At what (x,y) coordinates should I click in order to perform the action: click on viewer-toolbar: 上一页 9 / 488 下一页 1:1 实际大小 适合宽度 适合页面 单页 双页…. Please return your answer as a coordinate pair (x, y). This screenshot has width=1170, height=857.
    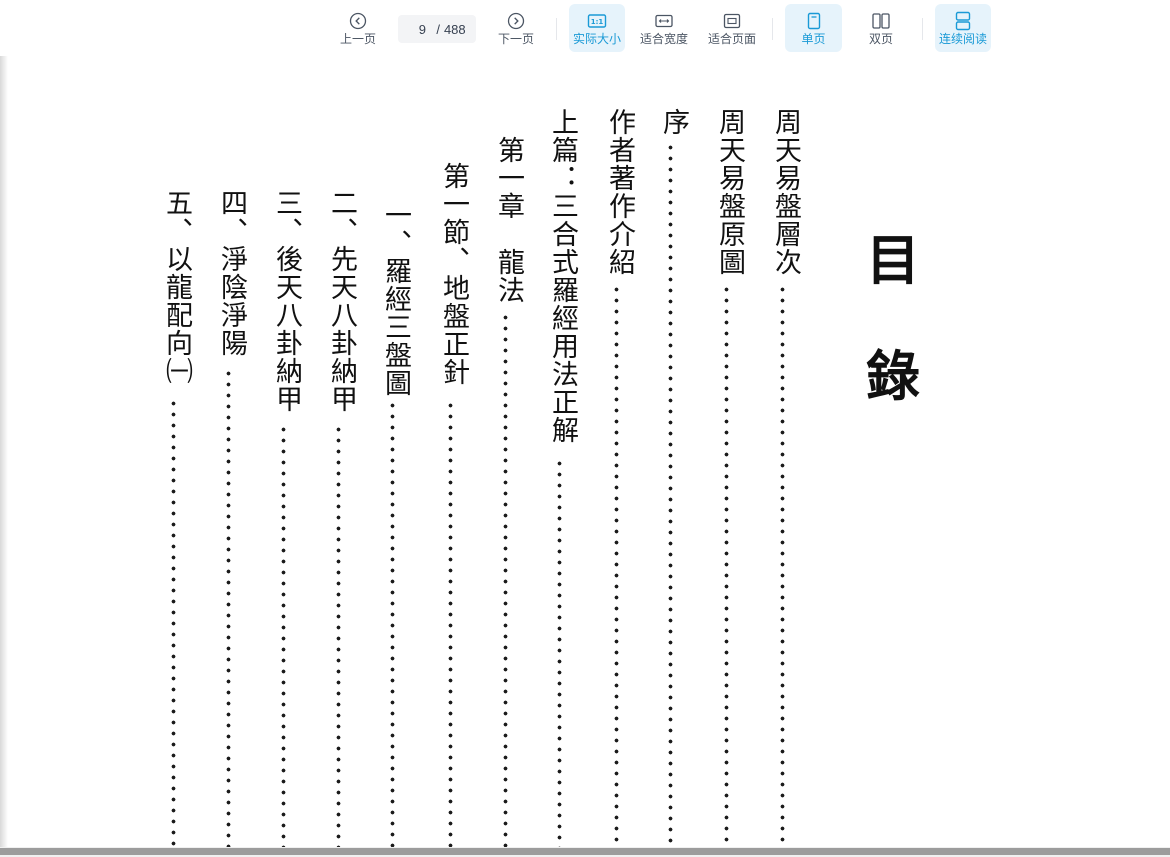
    Looking at the image, I should click on (585, 28).